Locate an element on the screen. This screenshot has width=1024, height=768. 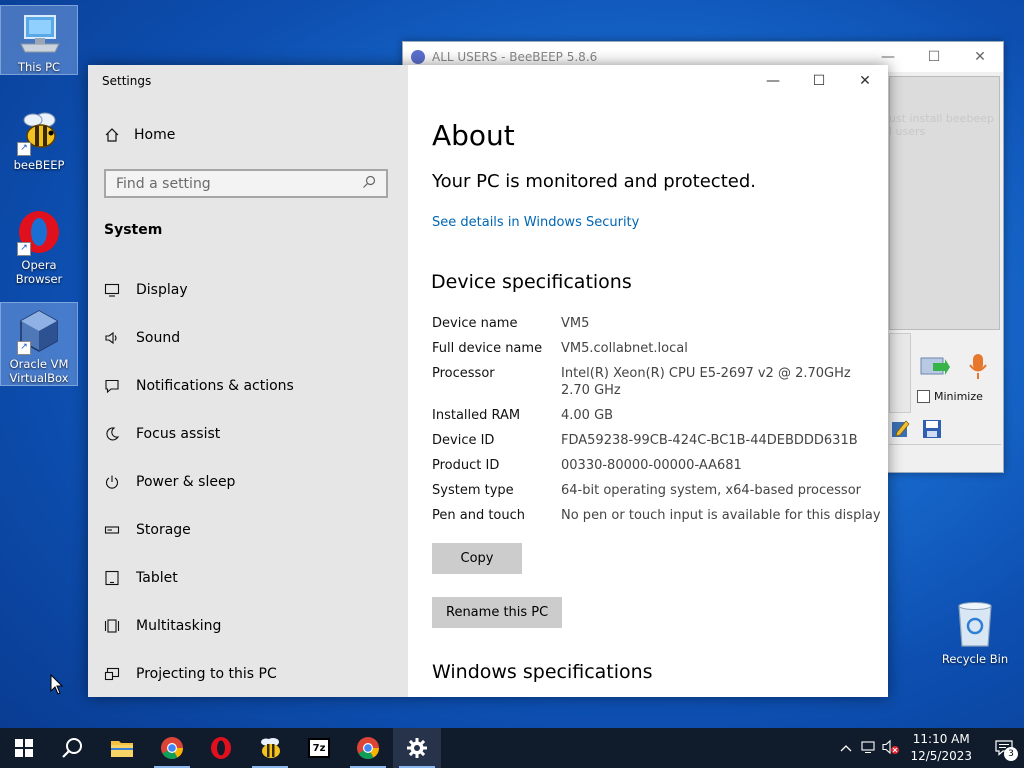
taskbar-search-button is located at coordinates (72, 748).